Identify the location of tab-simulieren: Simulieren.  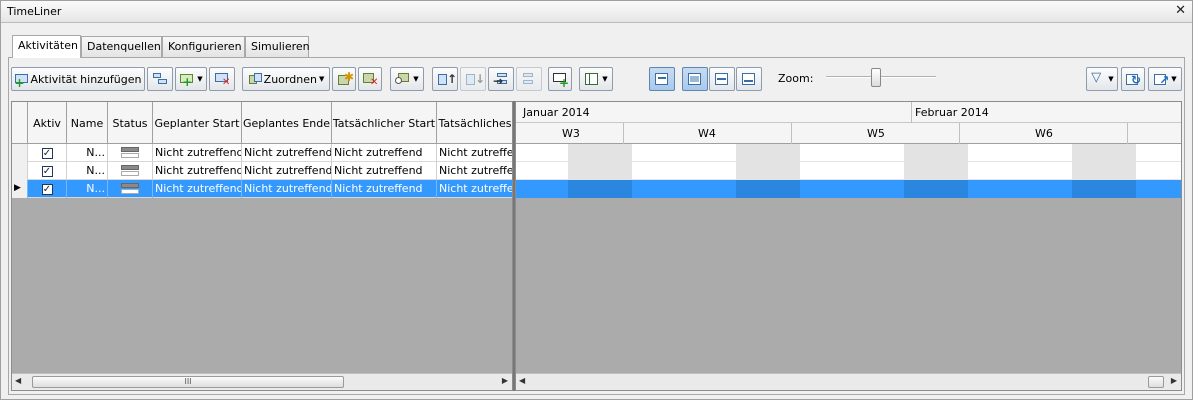
(277, 46).